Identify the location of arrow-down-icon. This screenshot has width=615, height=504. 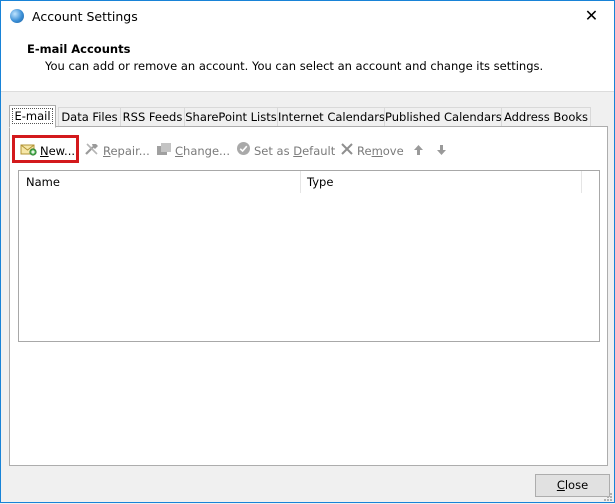
(441, 152).